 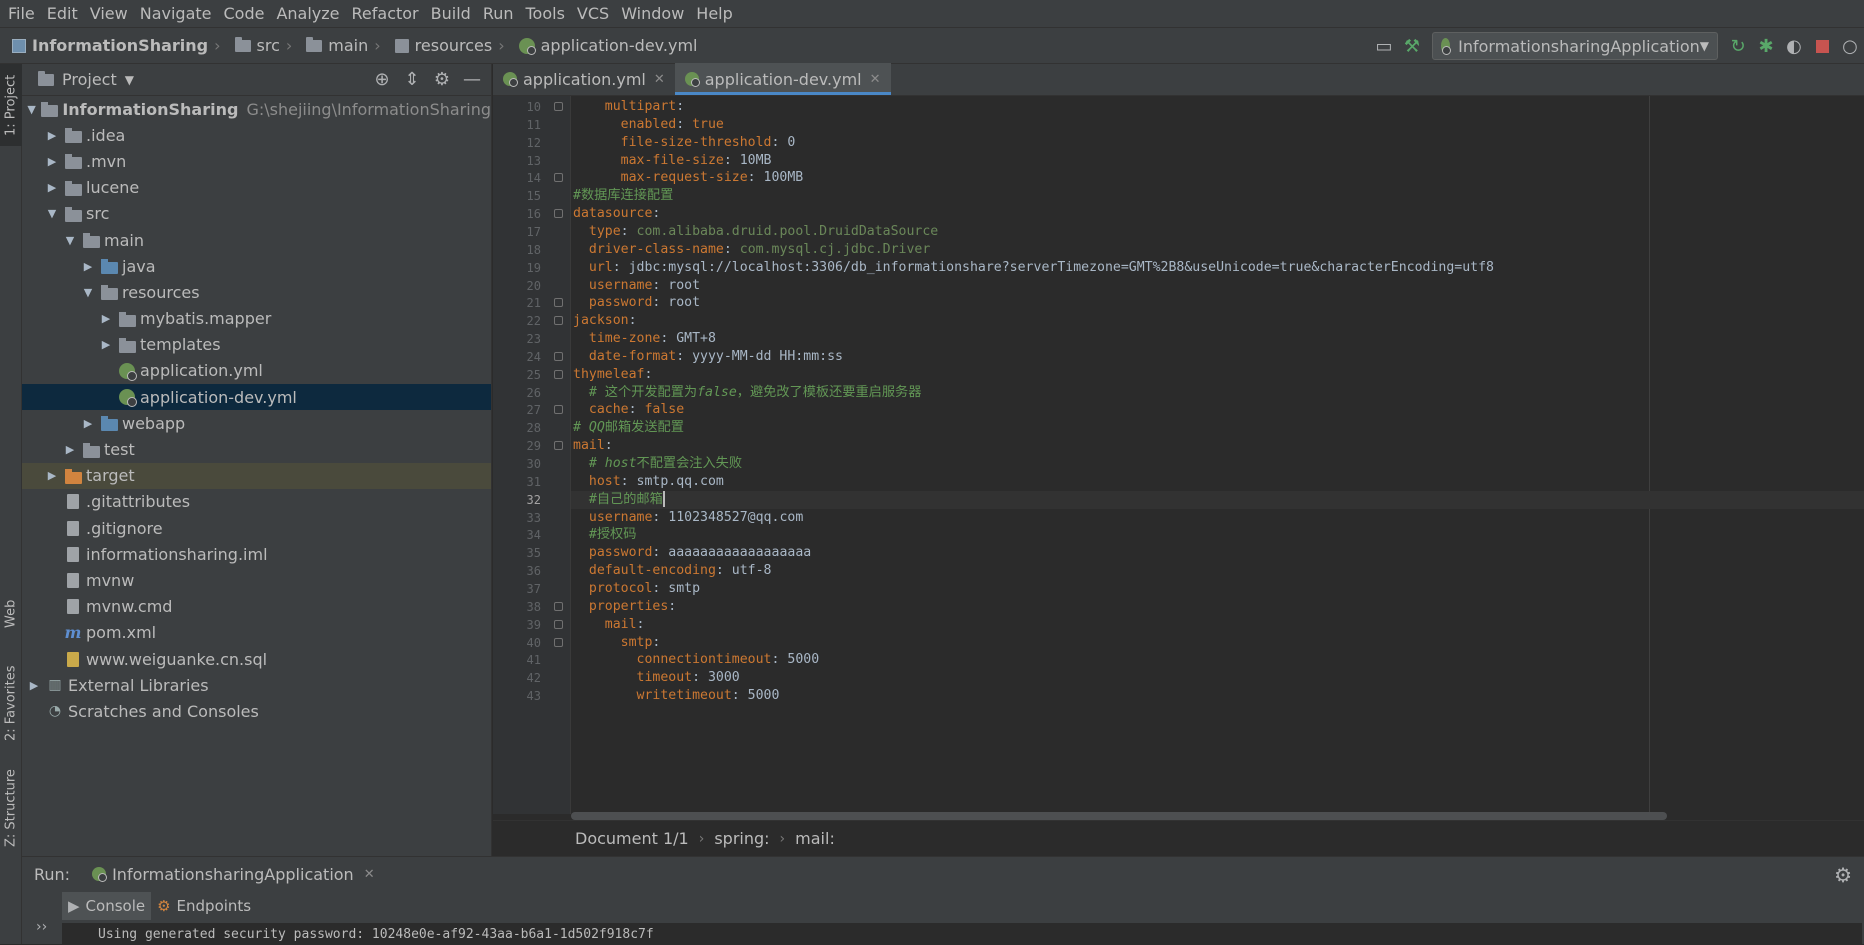 I want to click on layout-icon: ▭, so click(x=1384, y=46).